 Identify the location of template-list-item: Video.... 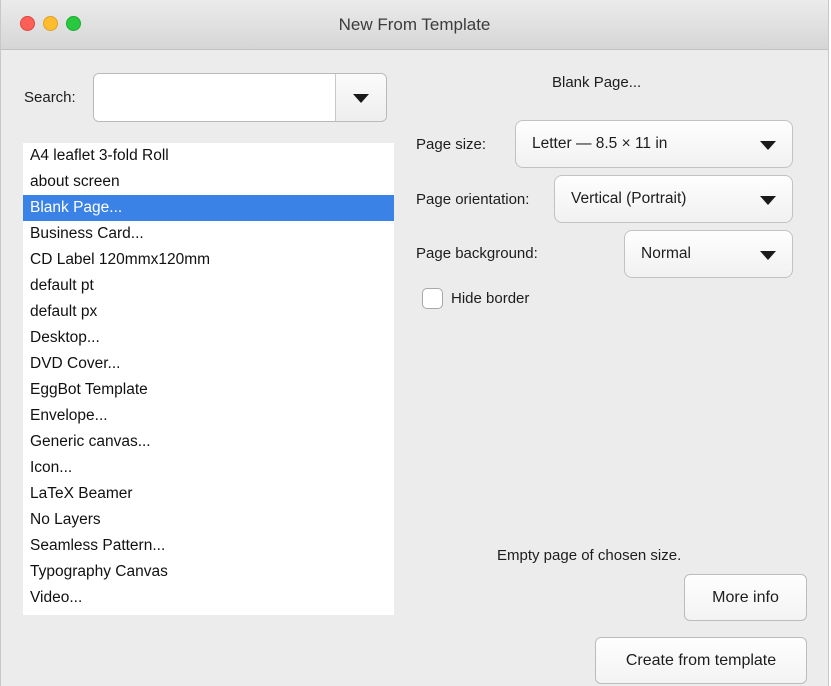
(208, 598).